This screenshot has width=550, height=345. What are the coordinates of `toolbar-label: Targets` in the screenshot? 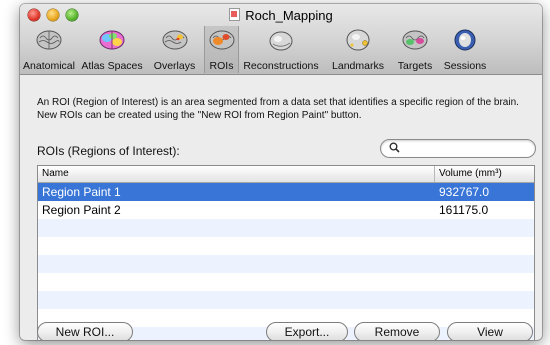 It's located at (415, 66).